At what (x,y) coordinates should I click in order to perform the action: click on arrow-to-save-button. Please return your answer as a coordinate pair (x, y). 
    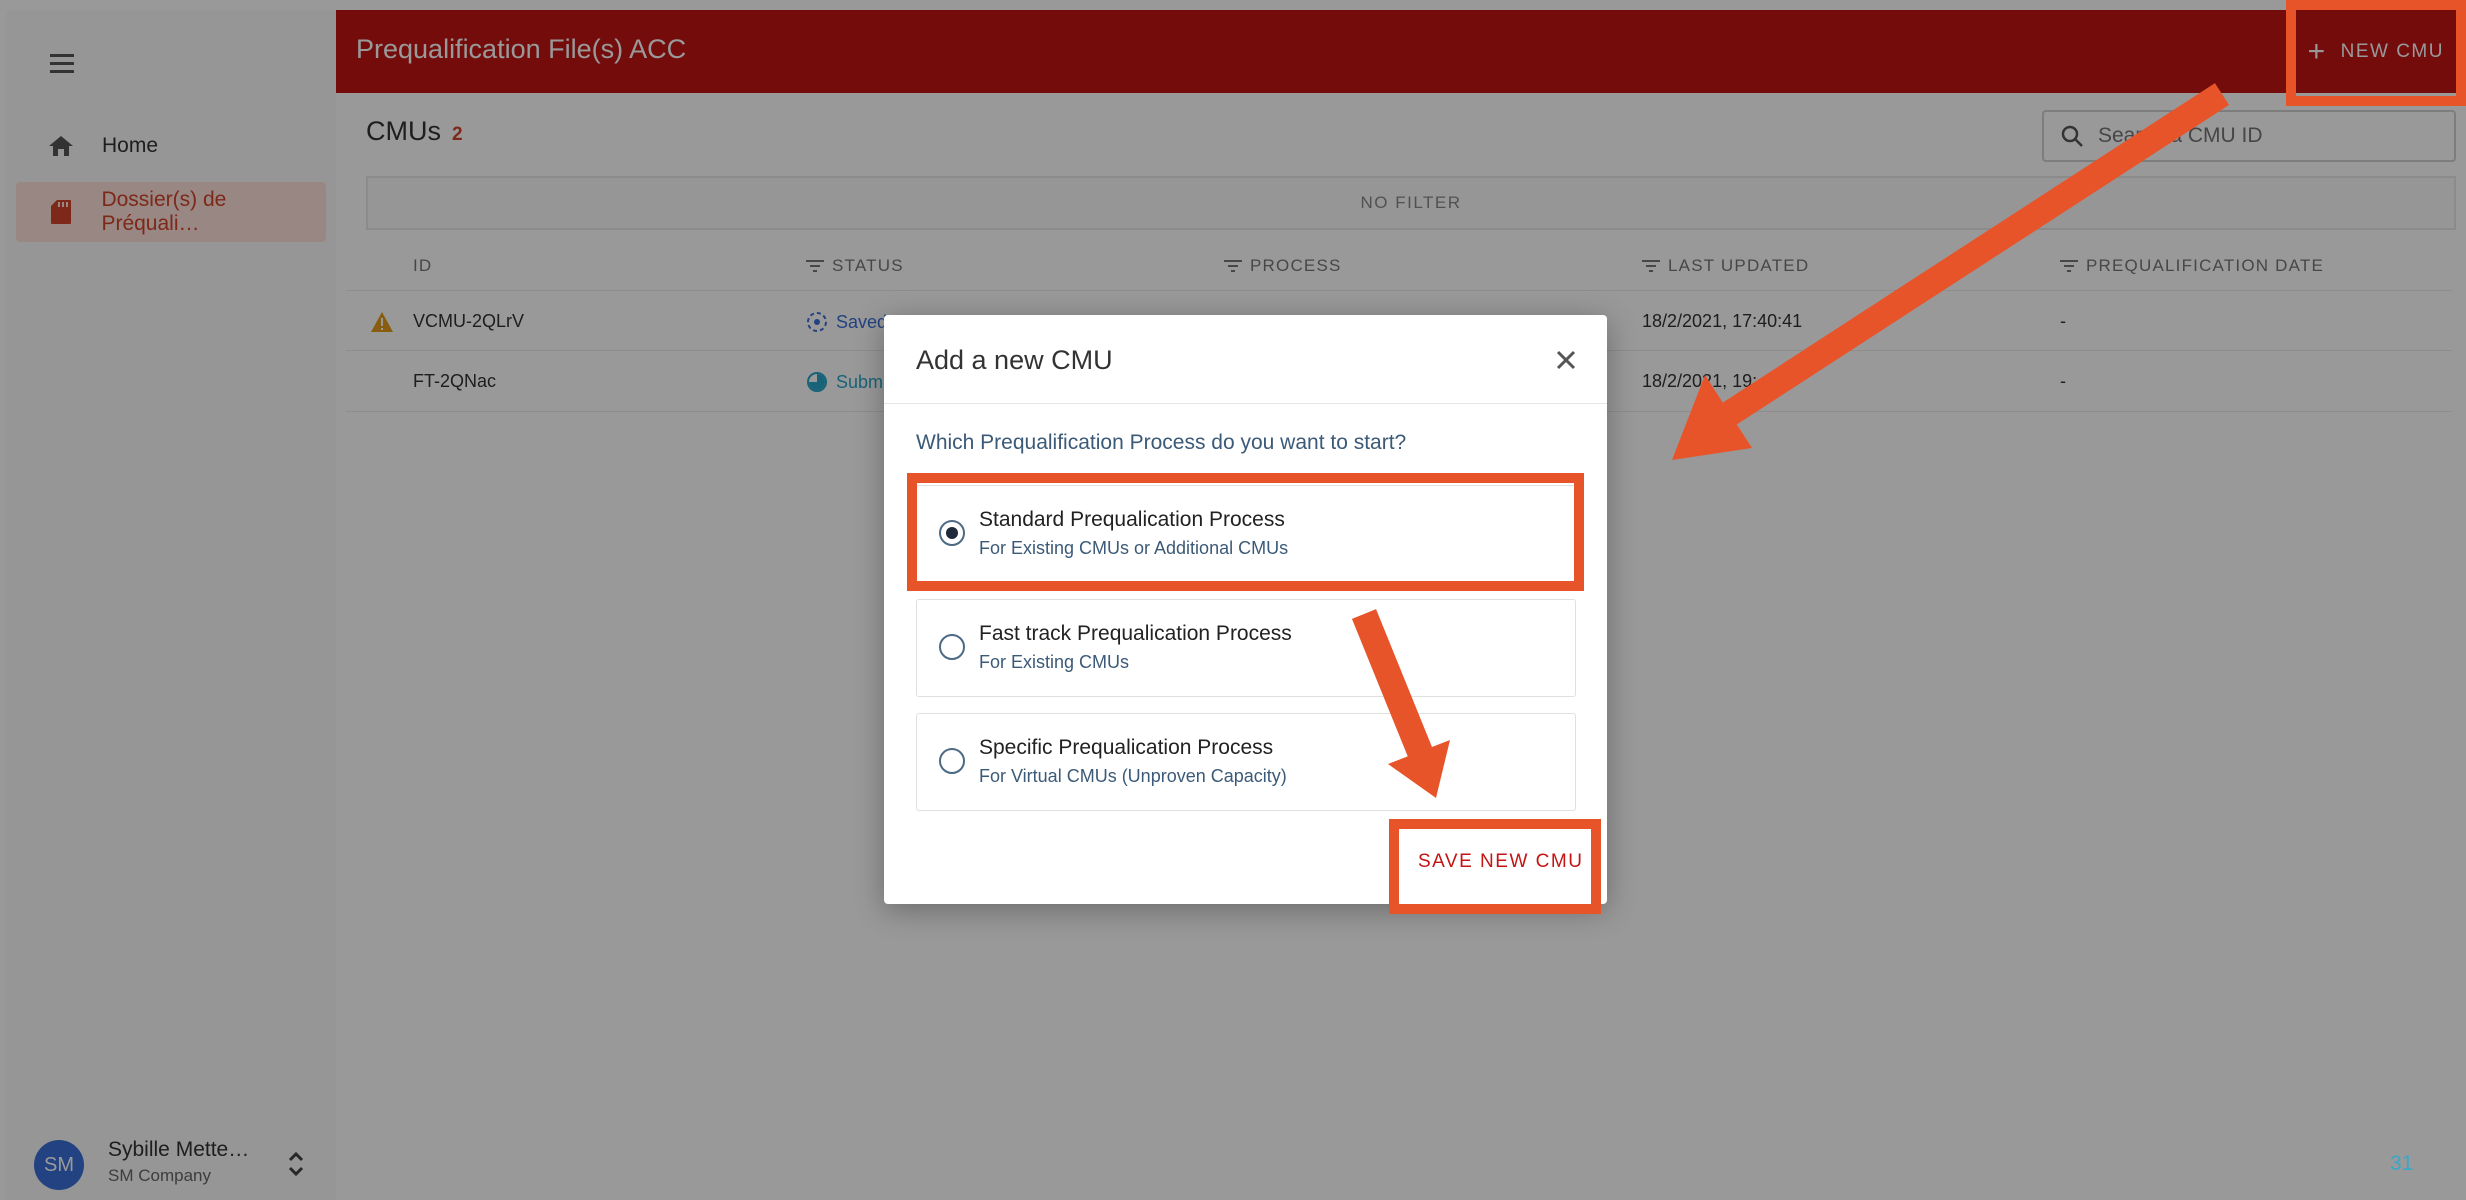
    Looking at the image, I should click on (1400, 703).